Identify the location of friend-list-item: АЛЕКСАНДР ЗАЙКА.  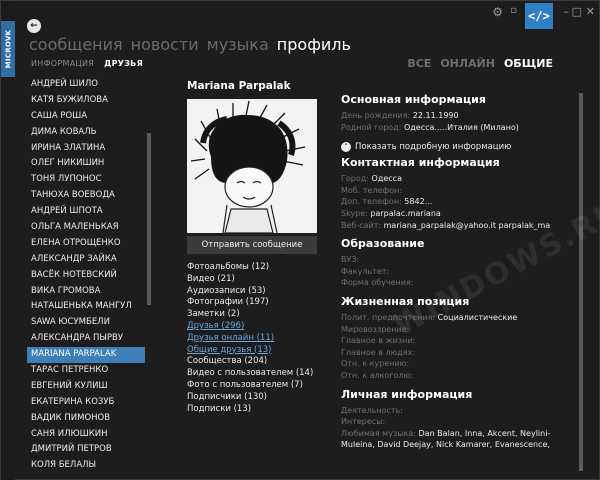
(86, 260).